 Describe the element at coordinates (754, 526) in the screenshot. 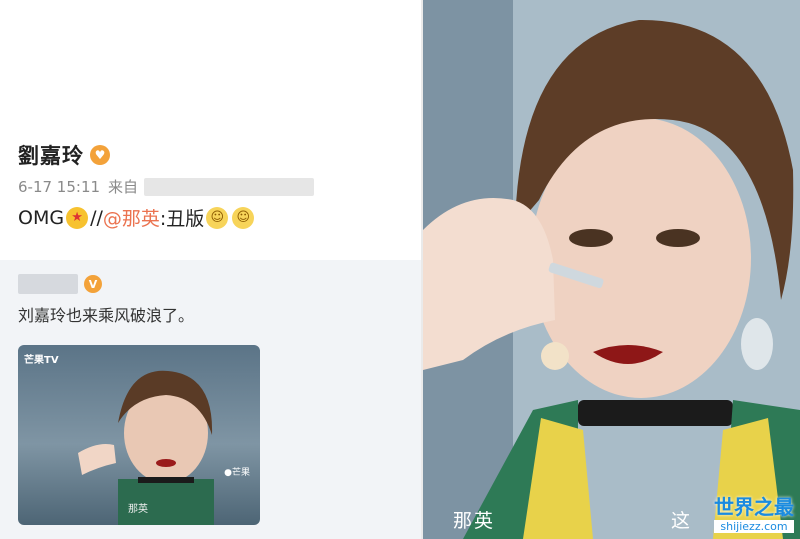

I see `watermark-en: shijiezz.com` at that location.